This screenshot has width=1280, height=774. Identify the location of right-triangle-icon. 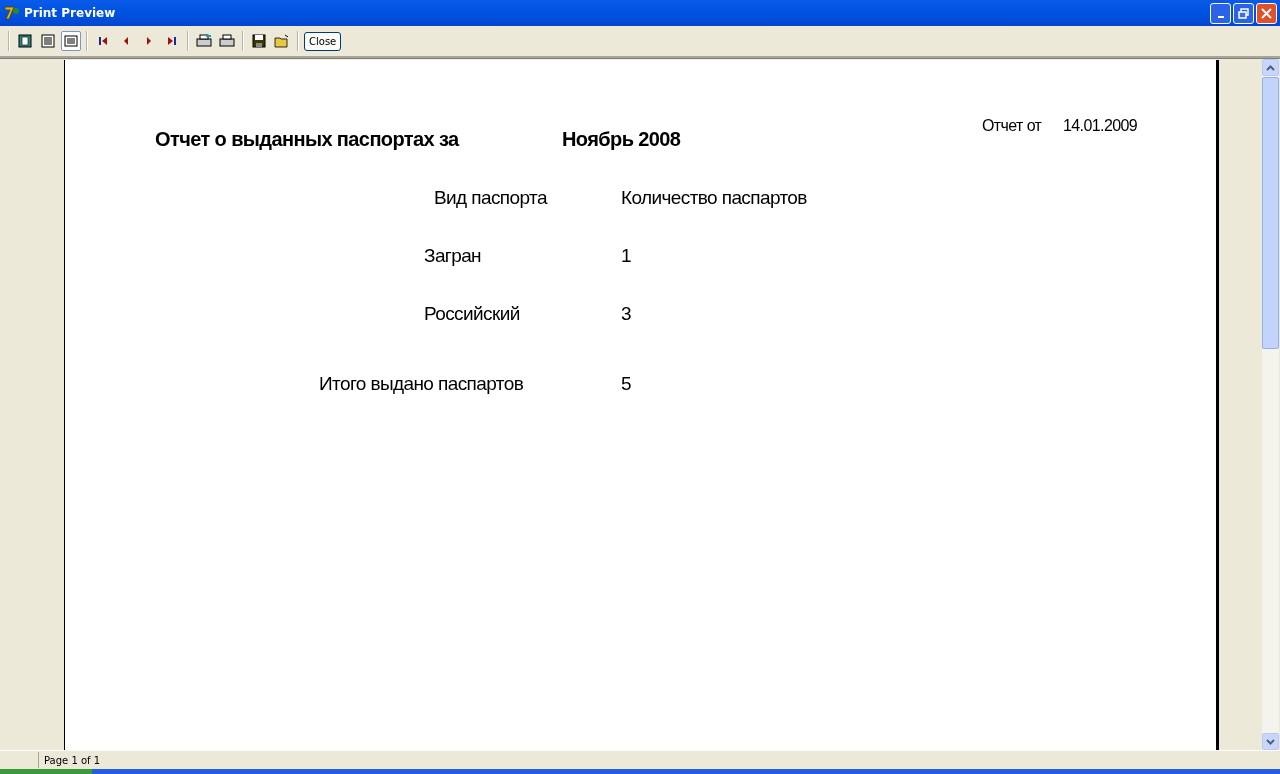
(149, 41).